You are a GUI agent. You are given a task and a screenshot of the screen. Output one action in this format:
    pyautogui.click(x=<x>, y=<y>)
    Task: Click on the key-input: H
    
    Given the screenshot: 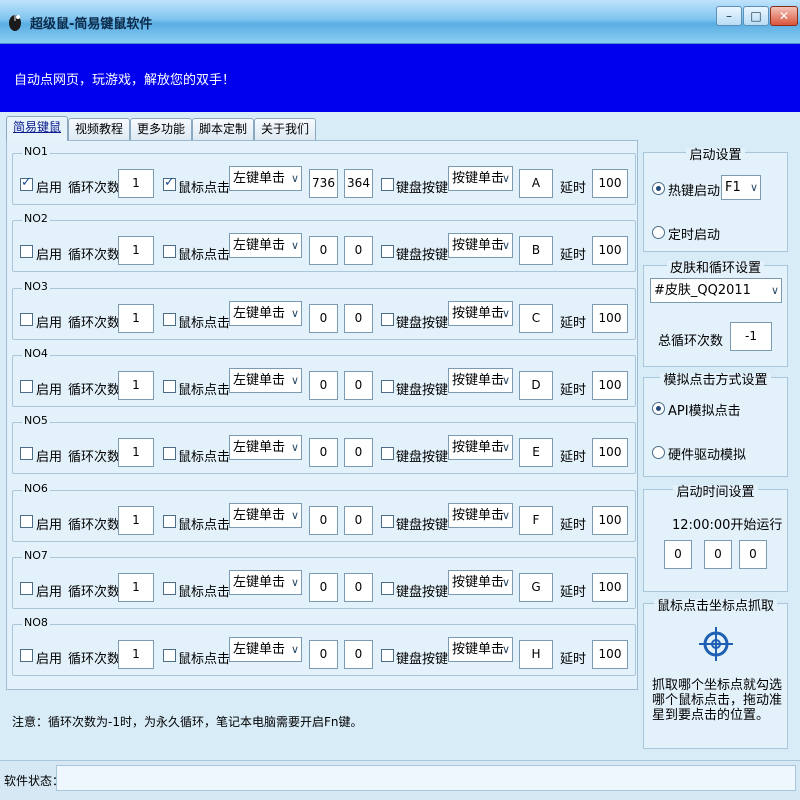 What is the action you would take?
    pyautogui.click(x=536, y=654)
    